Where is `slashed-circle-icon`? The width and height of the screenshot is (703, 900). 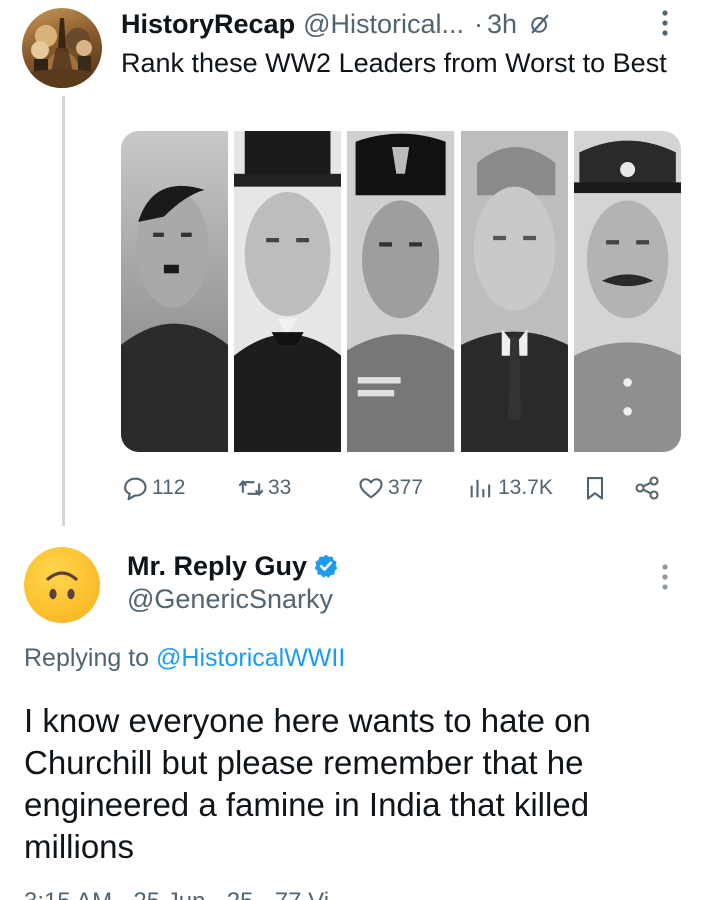 slashed-circle-icon is located at coordinates (540, 24).